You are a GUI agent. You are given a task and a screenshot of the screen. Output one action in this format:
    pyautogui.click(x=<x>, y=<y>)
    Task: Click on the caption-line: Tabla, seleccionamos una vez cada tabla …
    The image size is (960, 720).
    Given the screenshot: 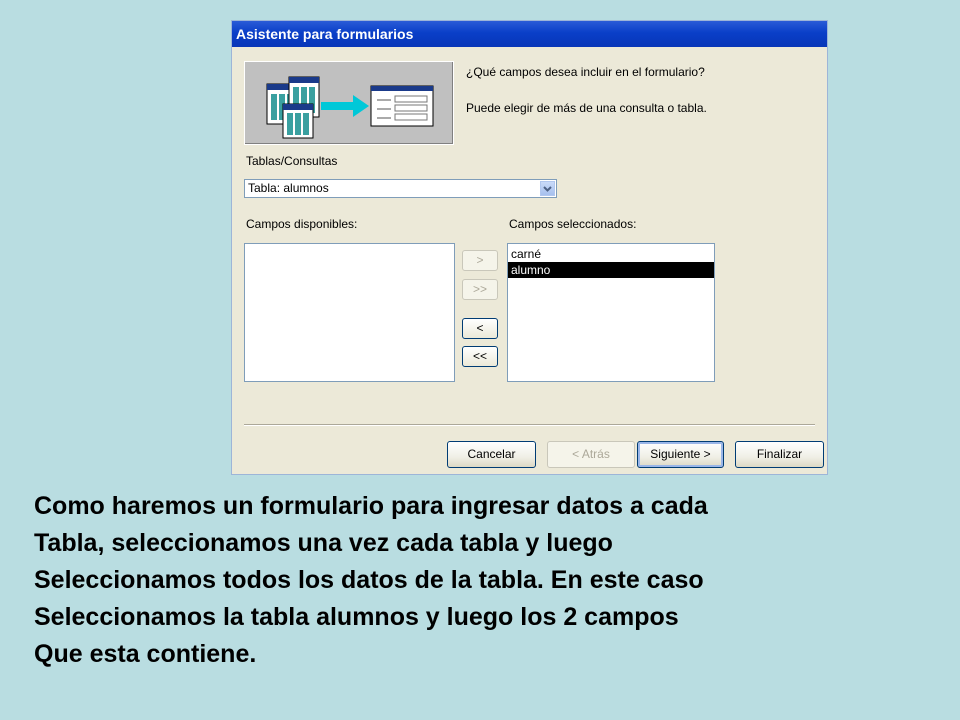 What is the action you would take?
    pyautogui.click(x=323, y=543)
    